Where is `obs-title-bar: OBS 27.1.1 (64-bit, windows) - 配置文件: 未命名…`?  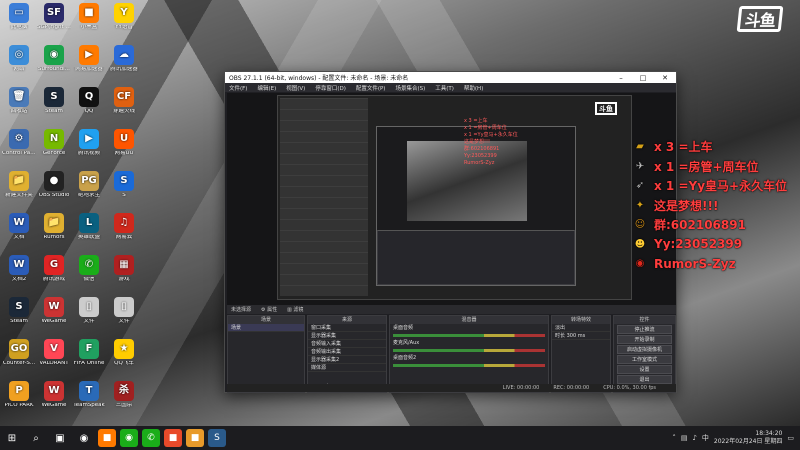 obs-title-bar: OBS 27.1.1 (64-bit, windows) - 配置文件: 未命名… is located at coordinates (450, 77).